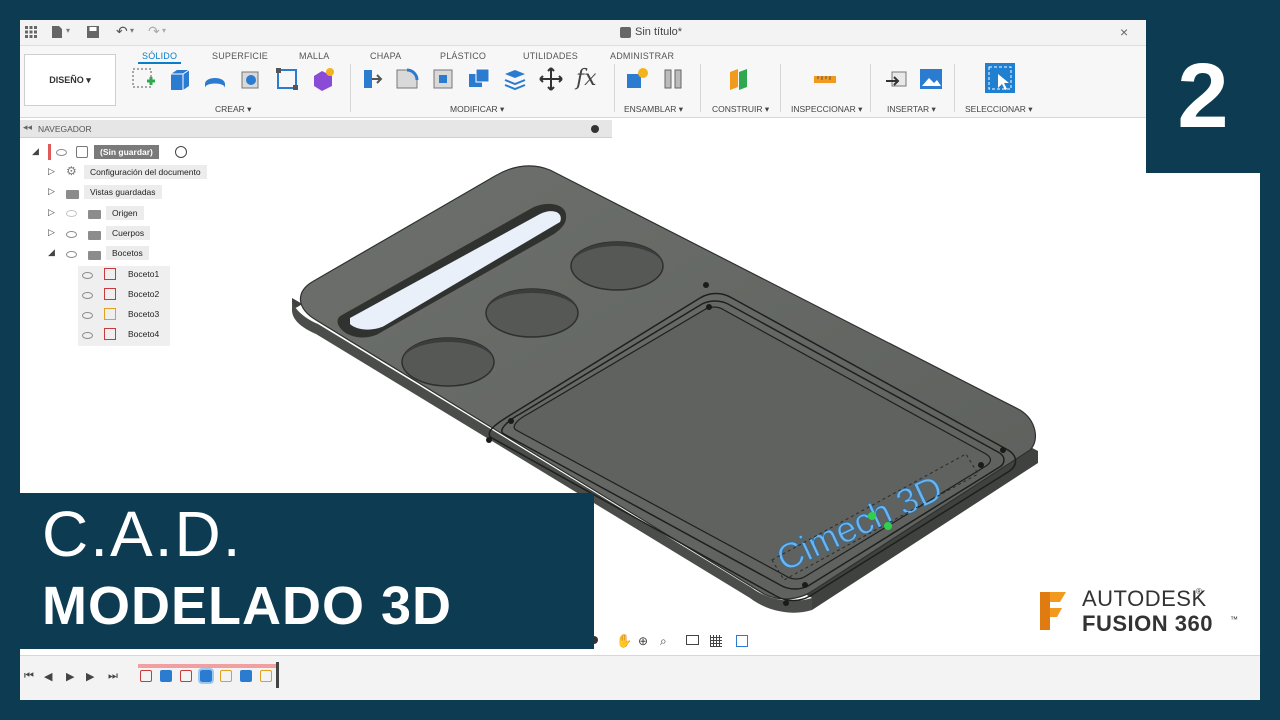 The width and height of the screenshot is (1280, 720). What do you see at coordinates (550, 56) in the screenshot?
I see `tab-utilidades: UTILIDADES` at bounding box center [550, 56].